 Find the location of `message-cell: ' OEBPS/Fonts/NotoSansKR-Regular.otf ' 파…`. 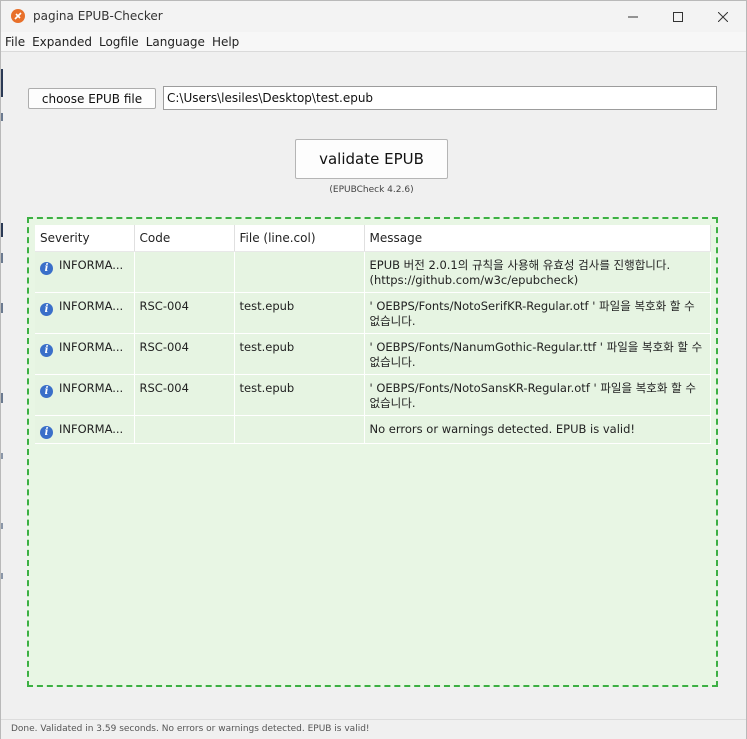

message-cell: ' OEBPS/Fonts/NotoSansKR-Regular.otf ' 파… is located at coordinates (537, 395).